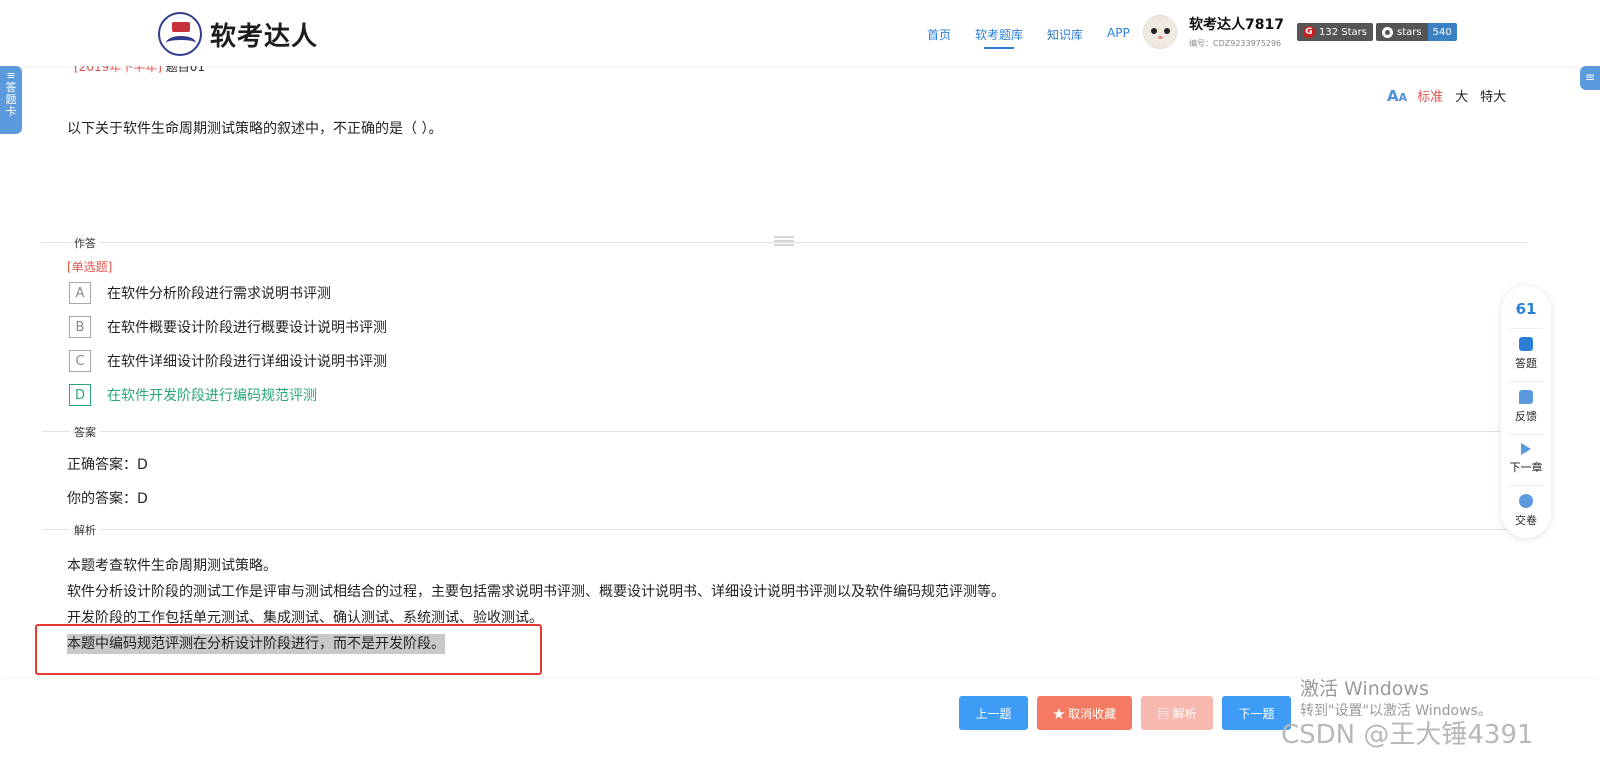 This screenshot has height=773, width=1600. I want to click on next-chapter-label: 下一章, so click(1526, 467).